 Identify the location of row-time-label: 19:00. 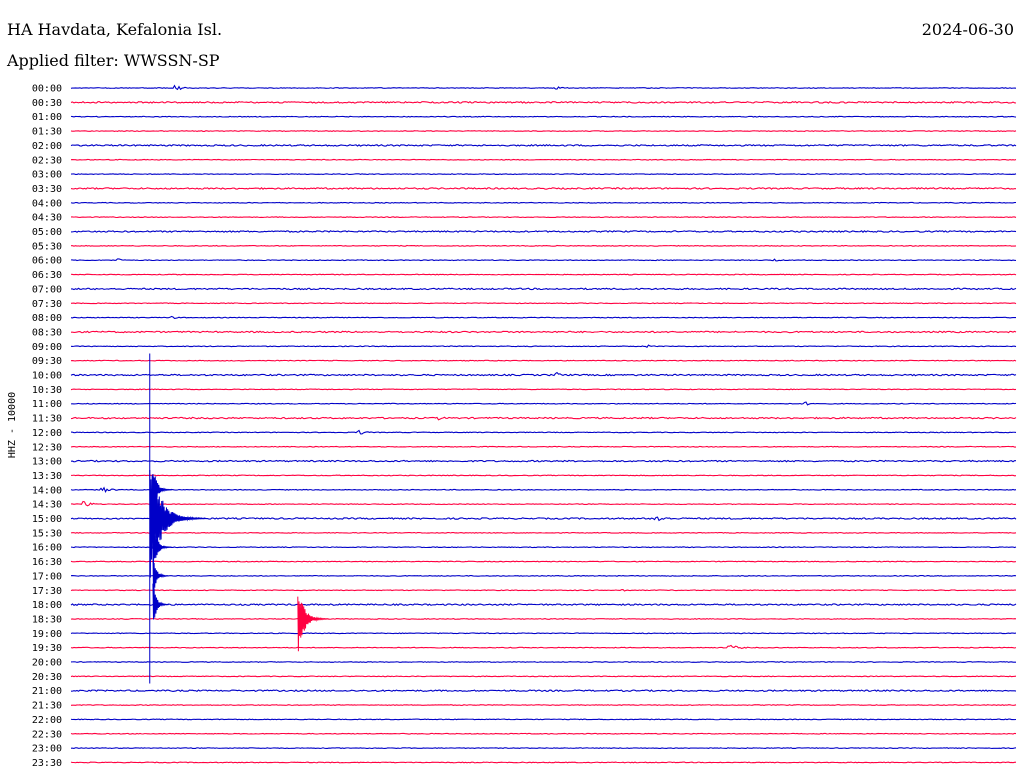
(47, 634).